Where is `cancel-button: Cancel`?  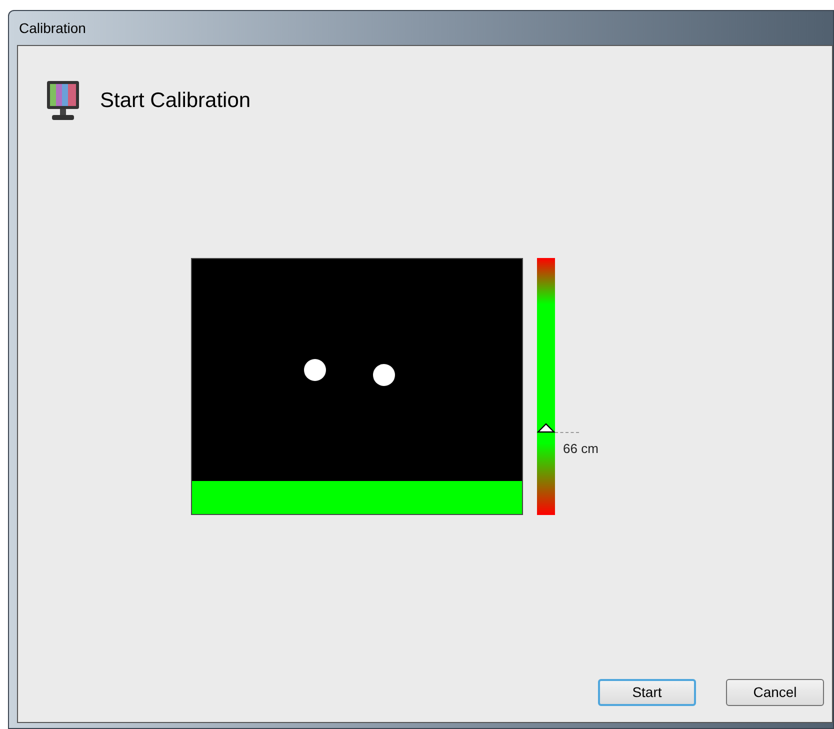
cancel-button: Cancel is located at coordinates (775, 692).